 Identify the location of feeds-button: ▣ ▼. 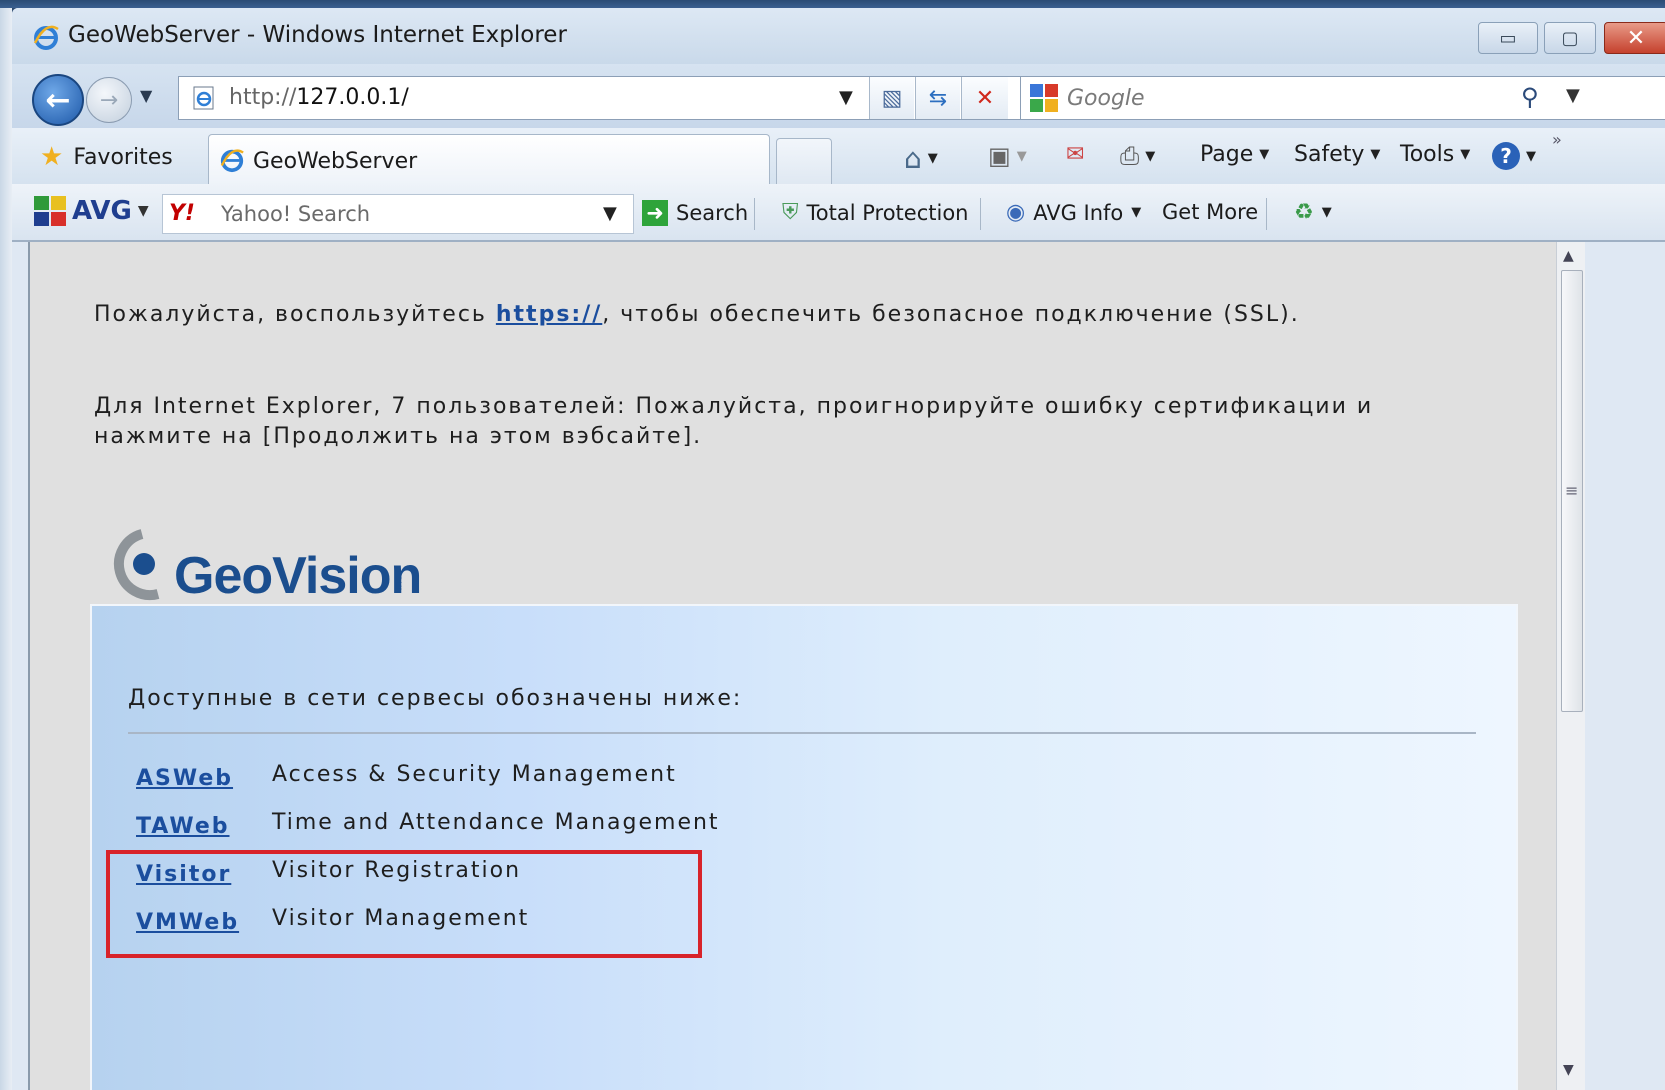
(1007, 156).